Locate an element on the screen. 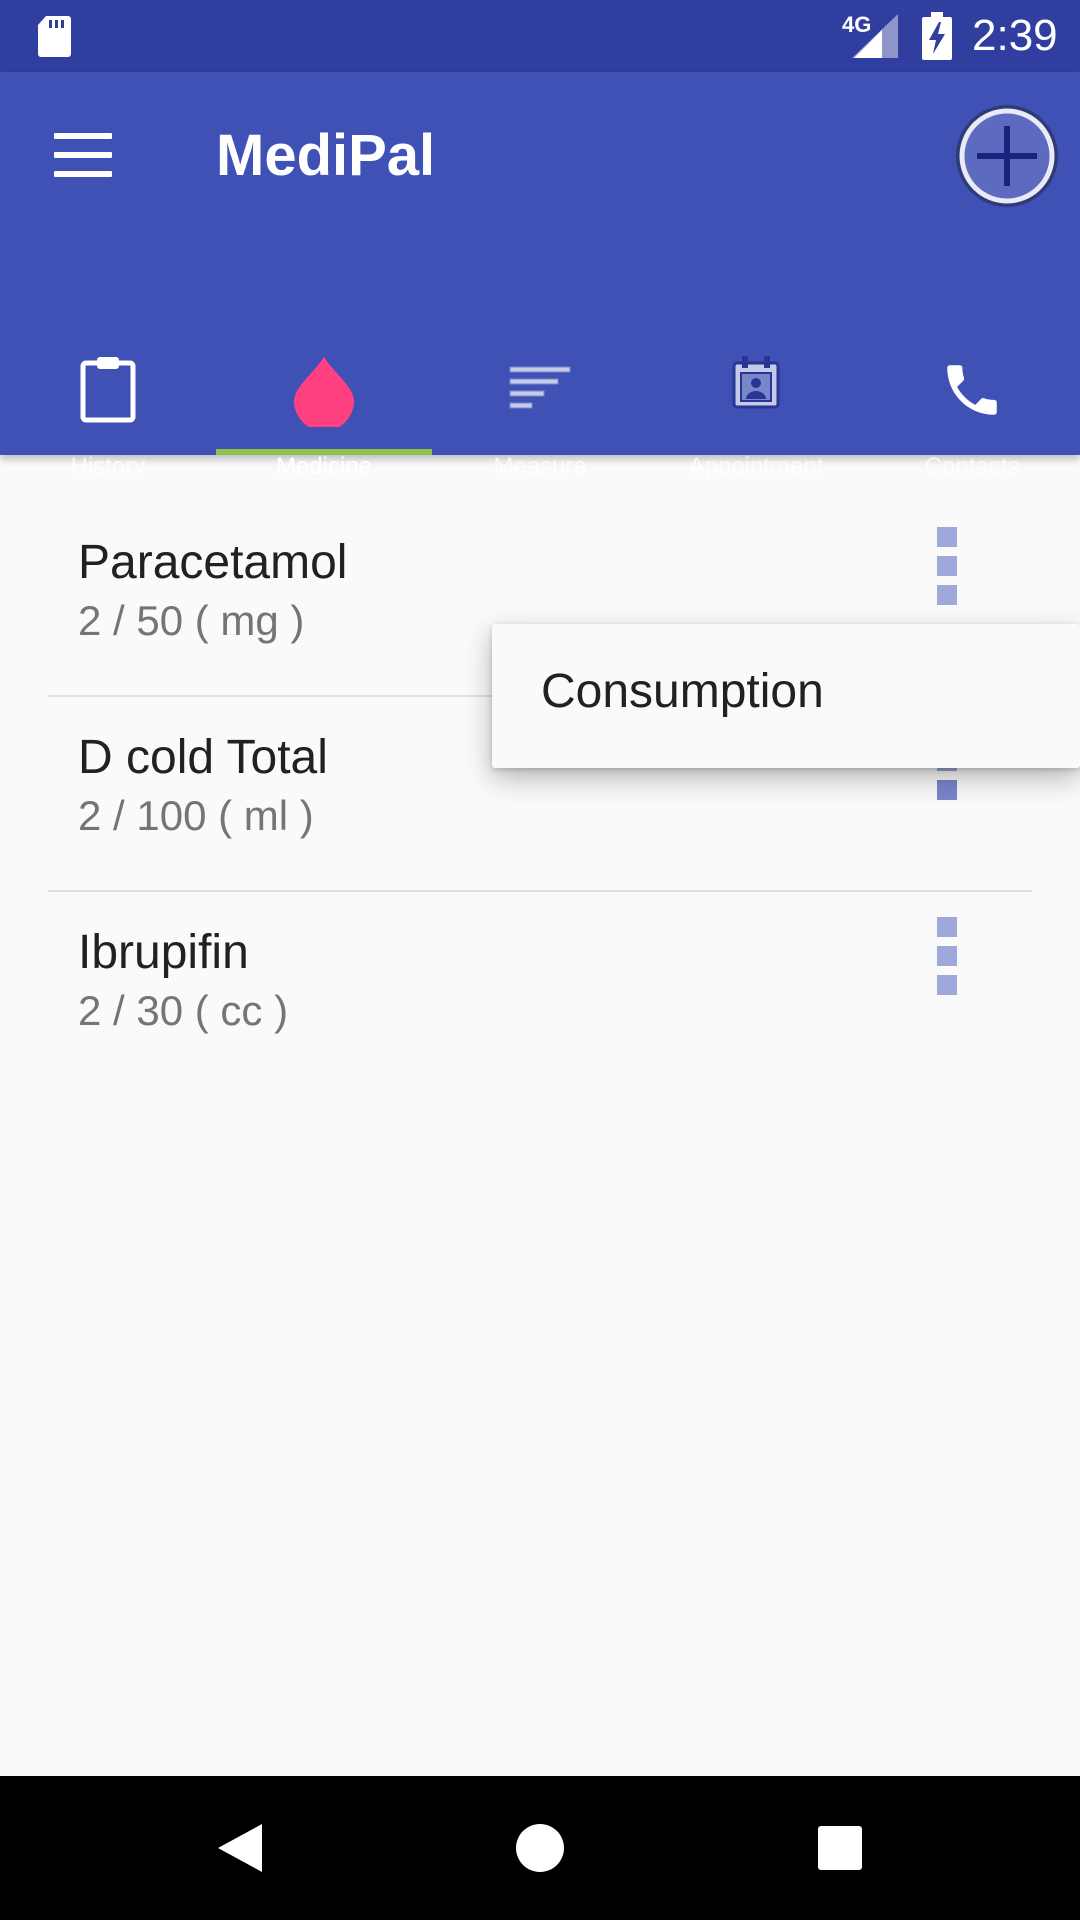  menu-item-consumption: Consumption is located at coordinates (682, 691).